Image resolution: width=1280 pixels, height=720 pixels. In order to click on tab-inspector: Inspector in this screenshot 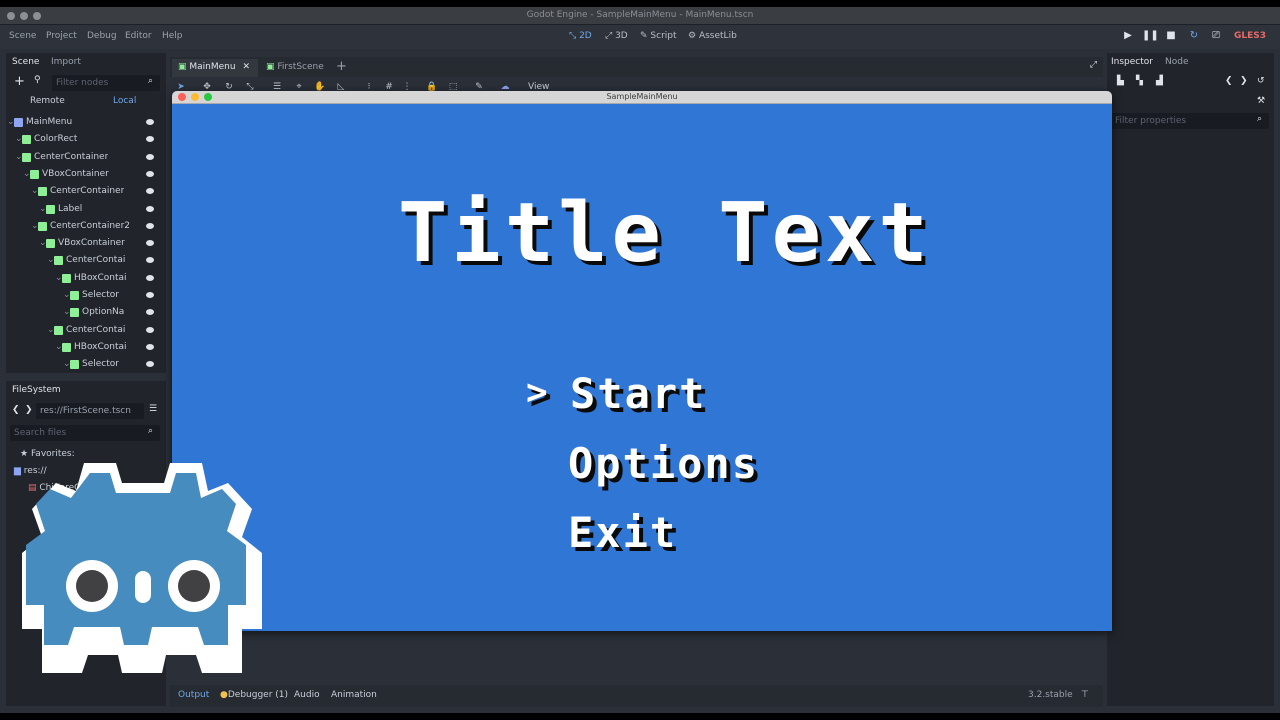, I will do `click(1132, 62)`.